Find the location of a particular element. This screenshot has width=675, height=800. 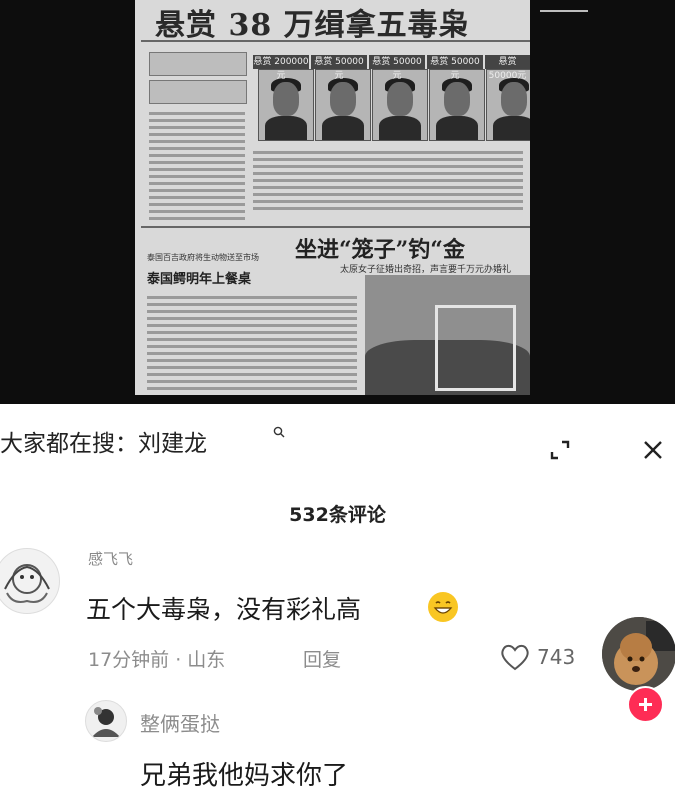

avatar is located at coordinates (30, 581).